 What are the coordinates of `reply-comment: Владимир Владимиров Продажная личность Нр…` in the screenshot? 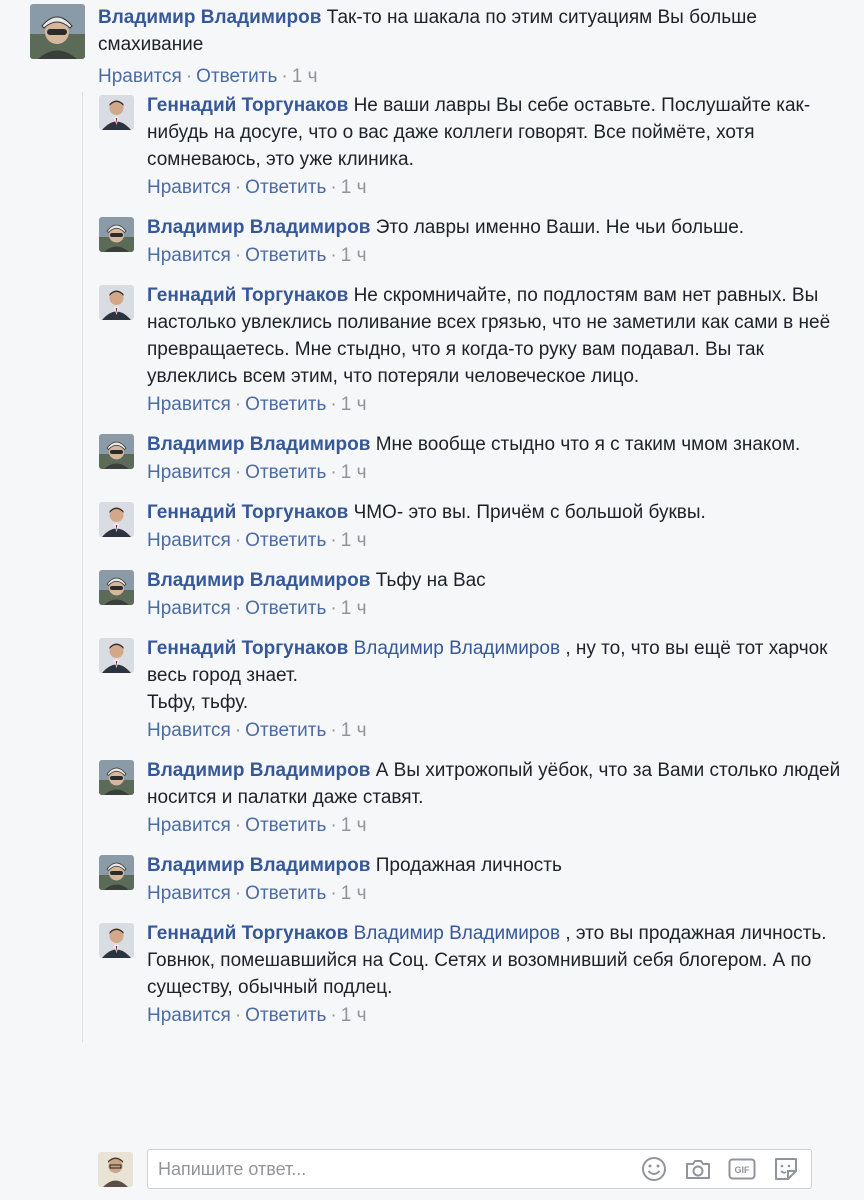 It's located at (475, 879).